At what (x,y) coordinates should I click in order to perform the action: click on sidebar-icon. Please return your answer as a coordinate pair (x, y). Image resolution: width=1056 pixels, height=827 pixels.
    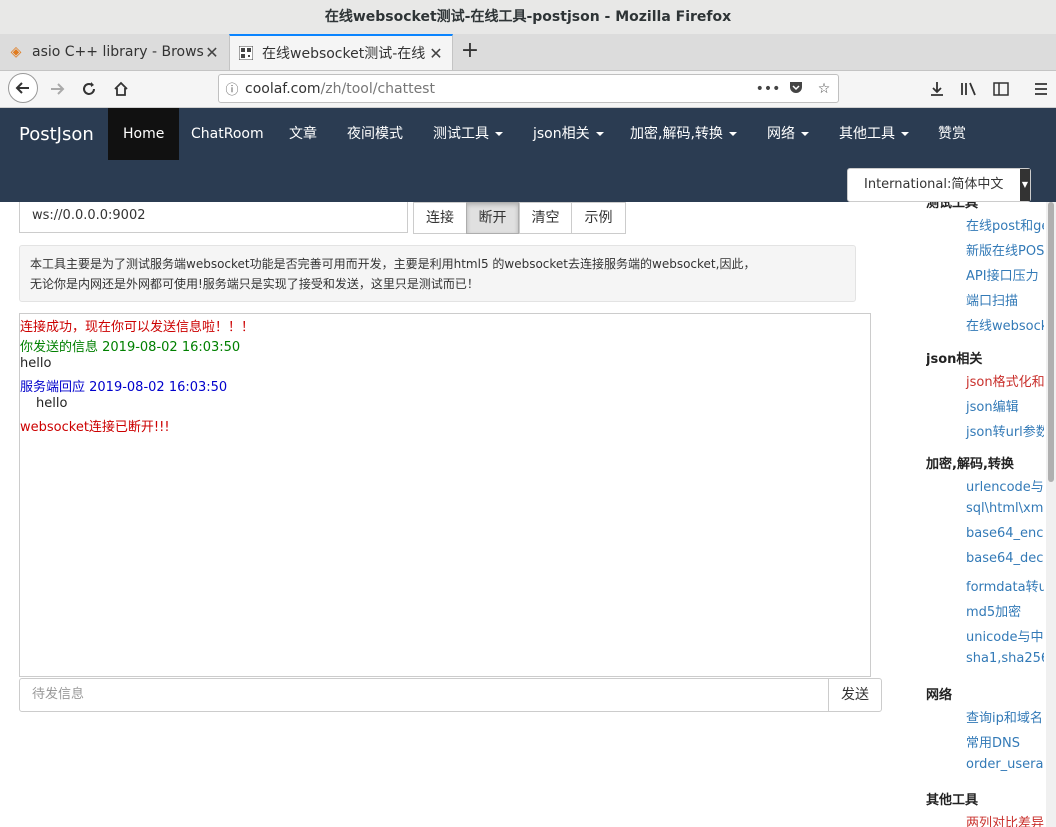
    Looking at the image, I should click on (1001, 89).